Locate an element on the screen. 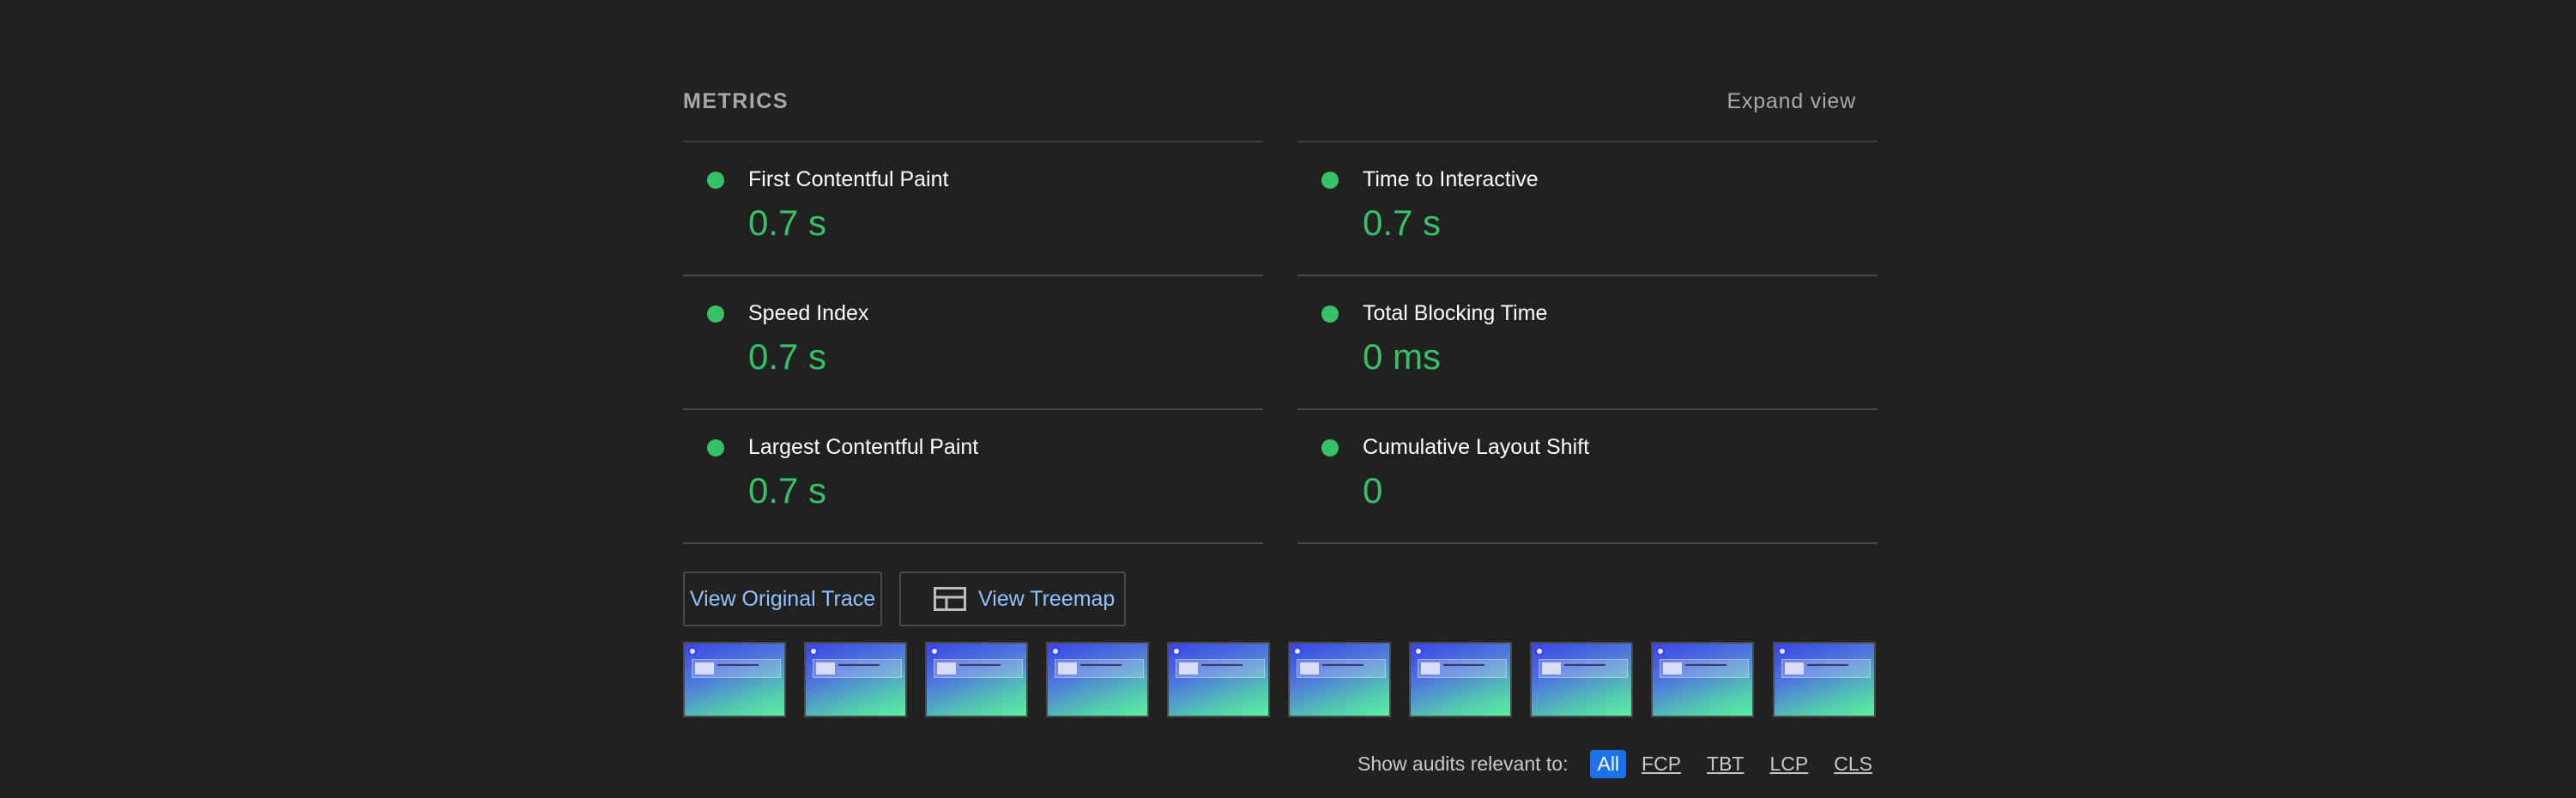 The width and height of the screenshot is (2576, 798). treemap-icon is located at coordinates (950, 599).